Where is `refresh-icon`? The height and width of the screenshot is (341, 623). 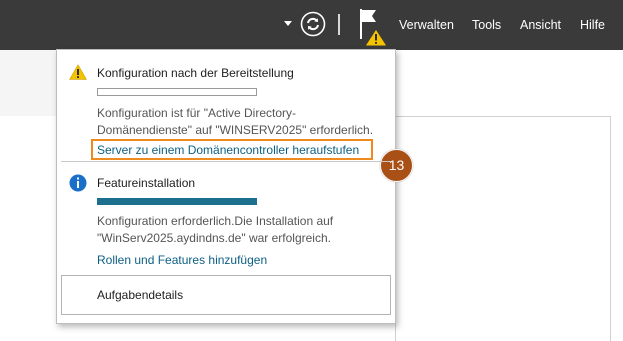
refresh-icon is located at coordinates (313, 24).